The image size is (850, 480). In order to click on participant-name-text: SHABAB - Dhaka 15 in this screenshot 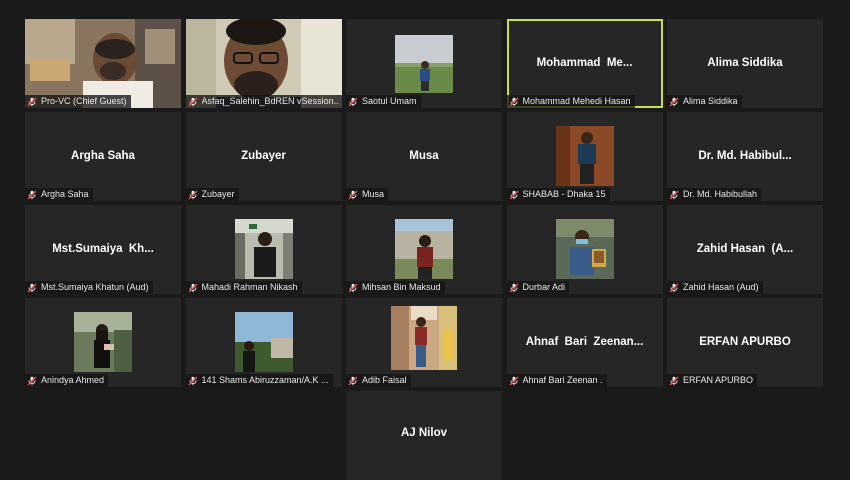, I will do `click(564, 194)`.